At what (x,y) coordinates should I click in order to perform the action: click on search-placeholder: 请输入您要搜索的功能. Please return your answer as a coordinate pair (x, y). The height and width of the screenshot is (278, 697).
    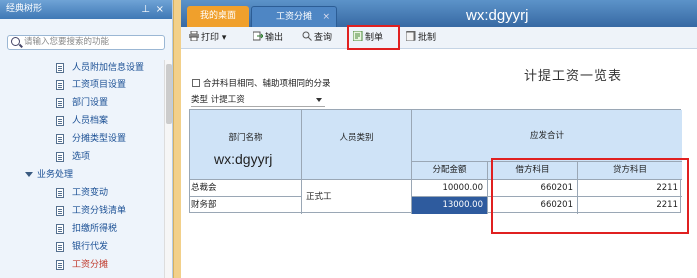
    Looking at the image, I should click on (67, 42).